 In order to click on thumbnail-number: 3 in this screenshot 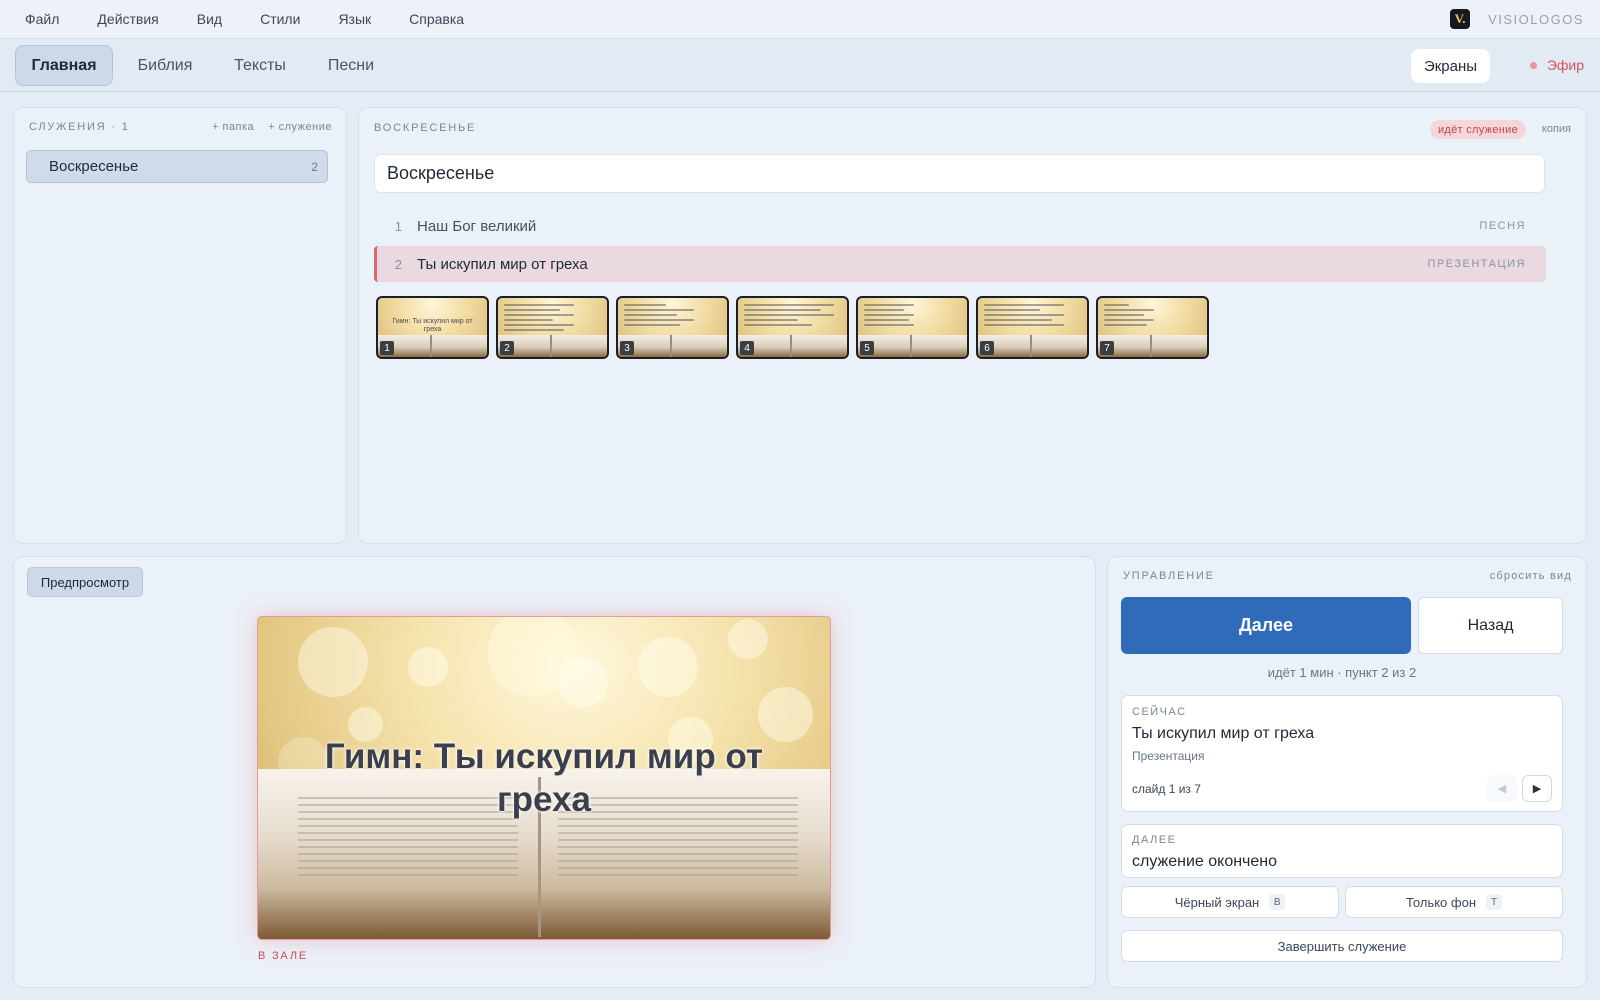, I will do `click(627, 348)`.